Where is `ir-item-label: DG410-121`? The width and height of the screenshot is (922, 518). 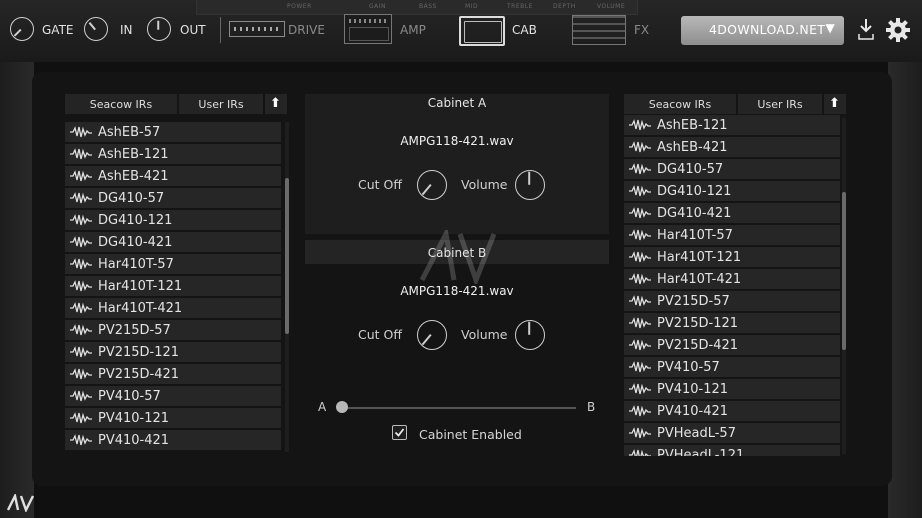
ir-item-label: DG410-121 is located at coordinates (694, 191).